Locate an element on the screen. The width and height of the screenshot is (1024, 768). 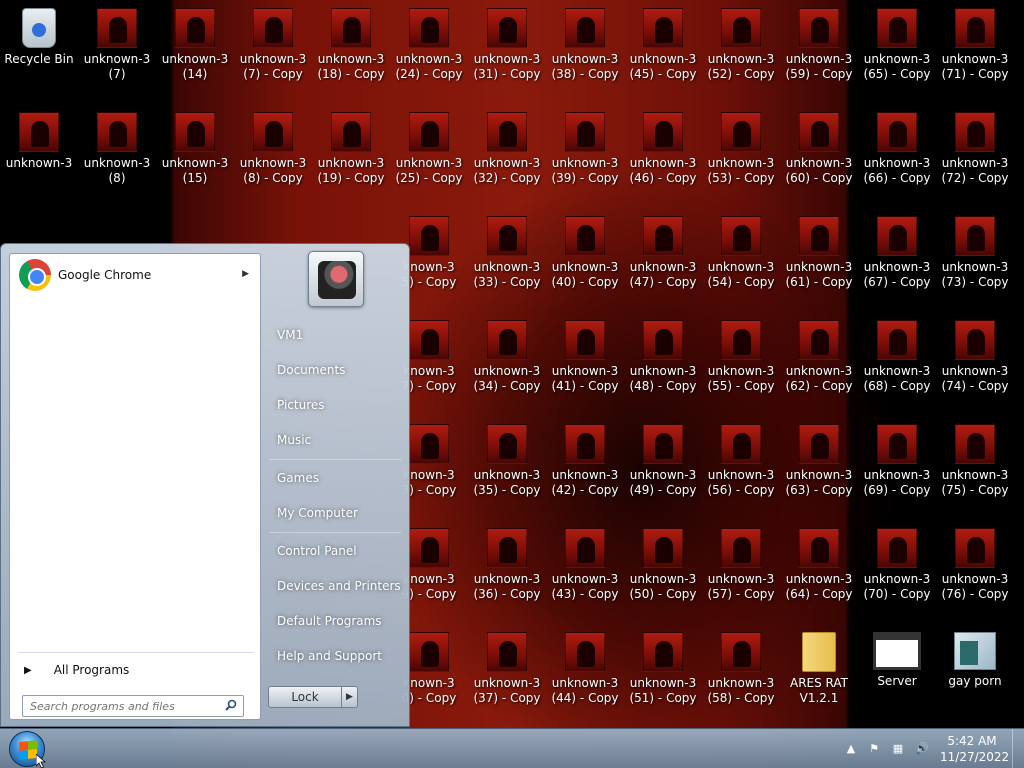
desktop-file: unknown-3 (65) - Copy is located at coordinates (897, 52).